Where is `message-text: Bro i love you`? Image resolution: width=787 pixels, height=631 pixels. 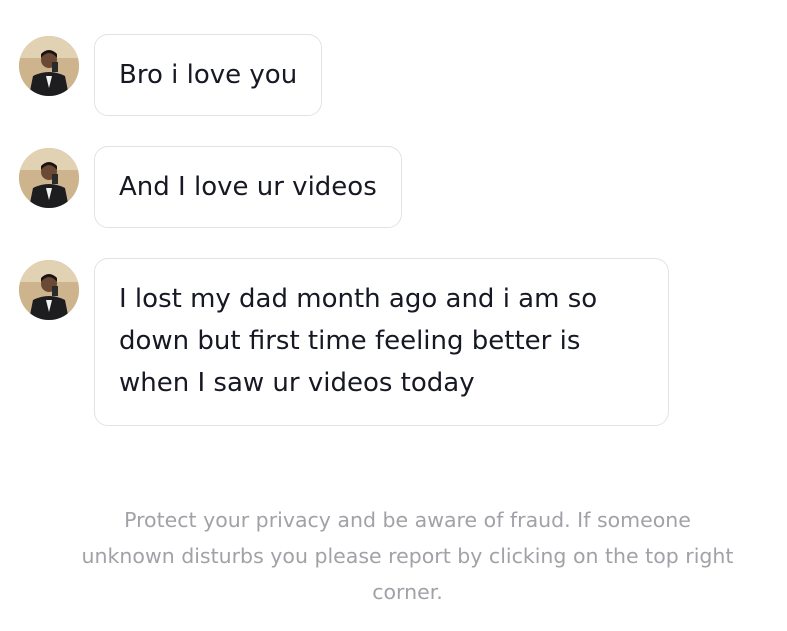 message-text: Bro i love you is located at coordinates (208, 75).